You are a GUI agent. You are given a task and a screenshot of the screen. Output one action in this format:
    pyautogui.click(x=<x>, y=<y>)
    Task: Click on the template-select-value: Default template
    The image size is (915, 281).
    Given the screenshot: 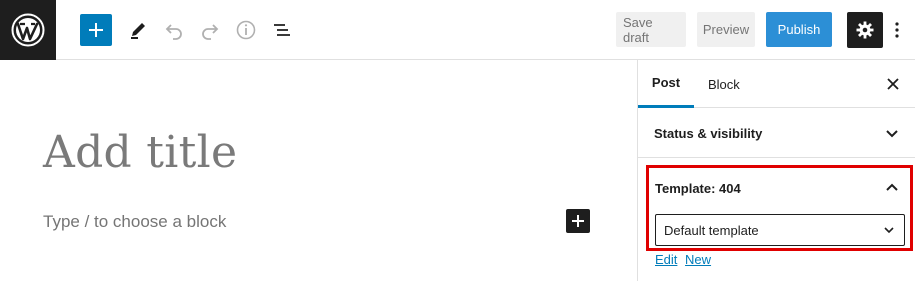 What is the action you would take?
    pyautogui.click(x=711, y=230)
    